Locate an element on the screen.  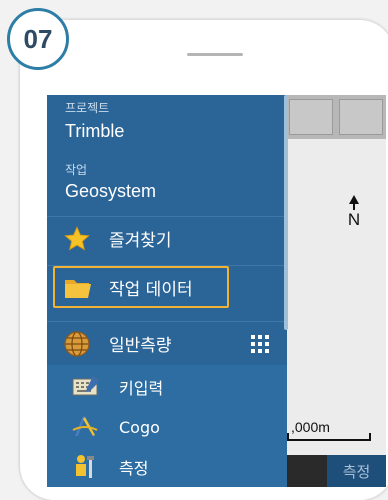
phone-speaker is located at coordinates (215, 54).